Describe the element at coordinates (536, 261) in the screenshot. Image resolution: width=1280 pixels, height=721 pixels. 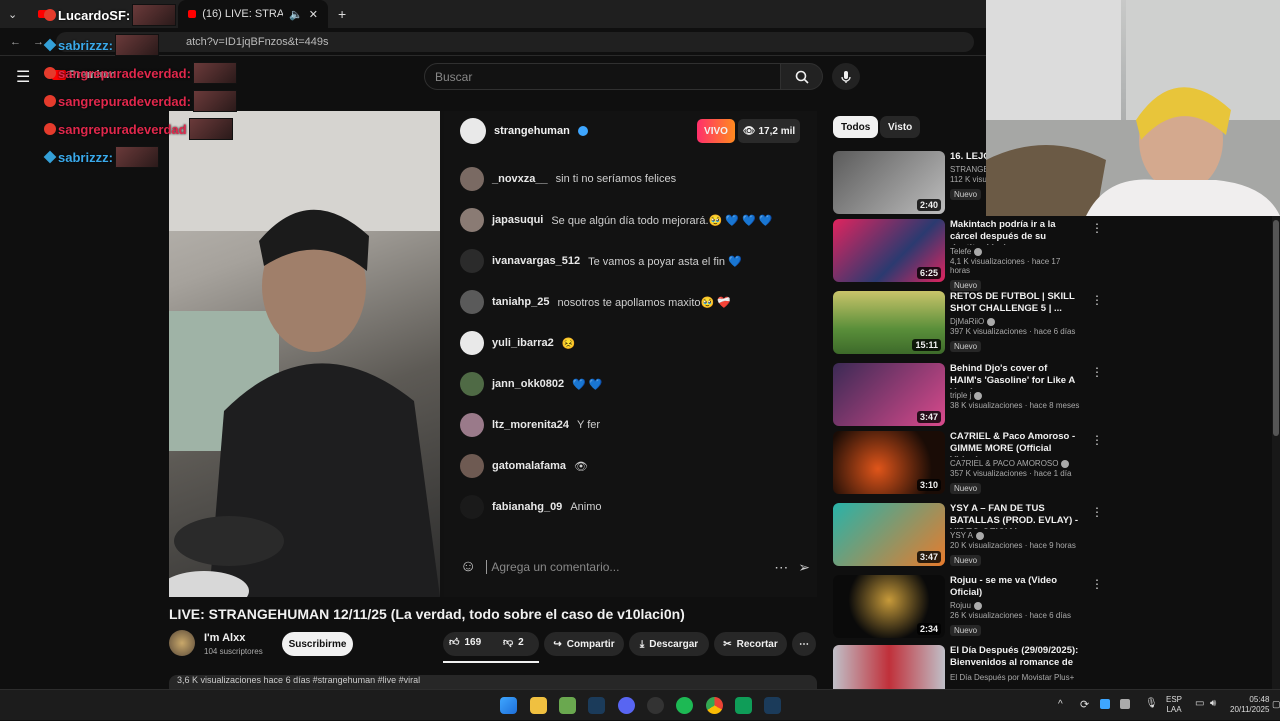
I see `comment-user: ivanavargas_512` at that location.